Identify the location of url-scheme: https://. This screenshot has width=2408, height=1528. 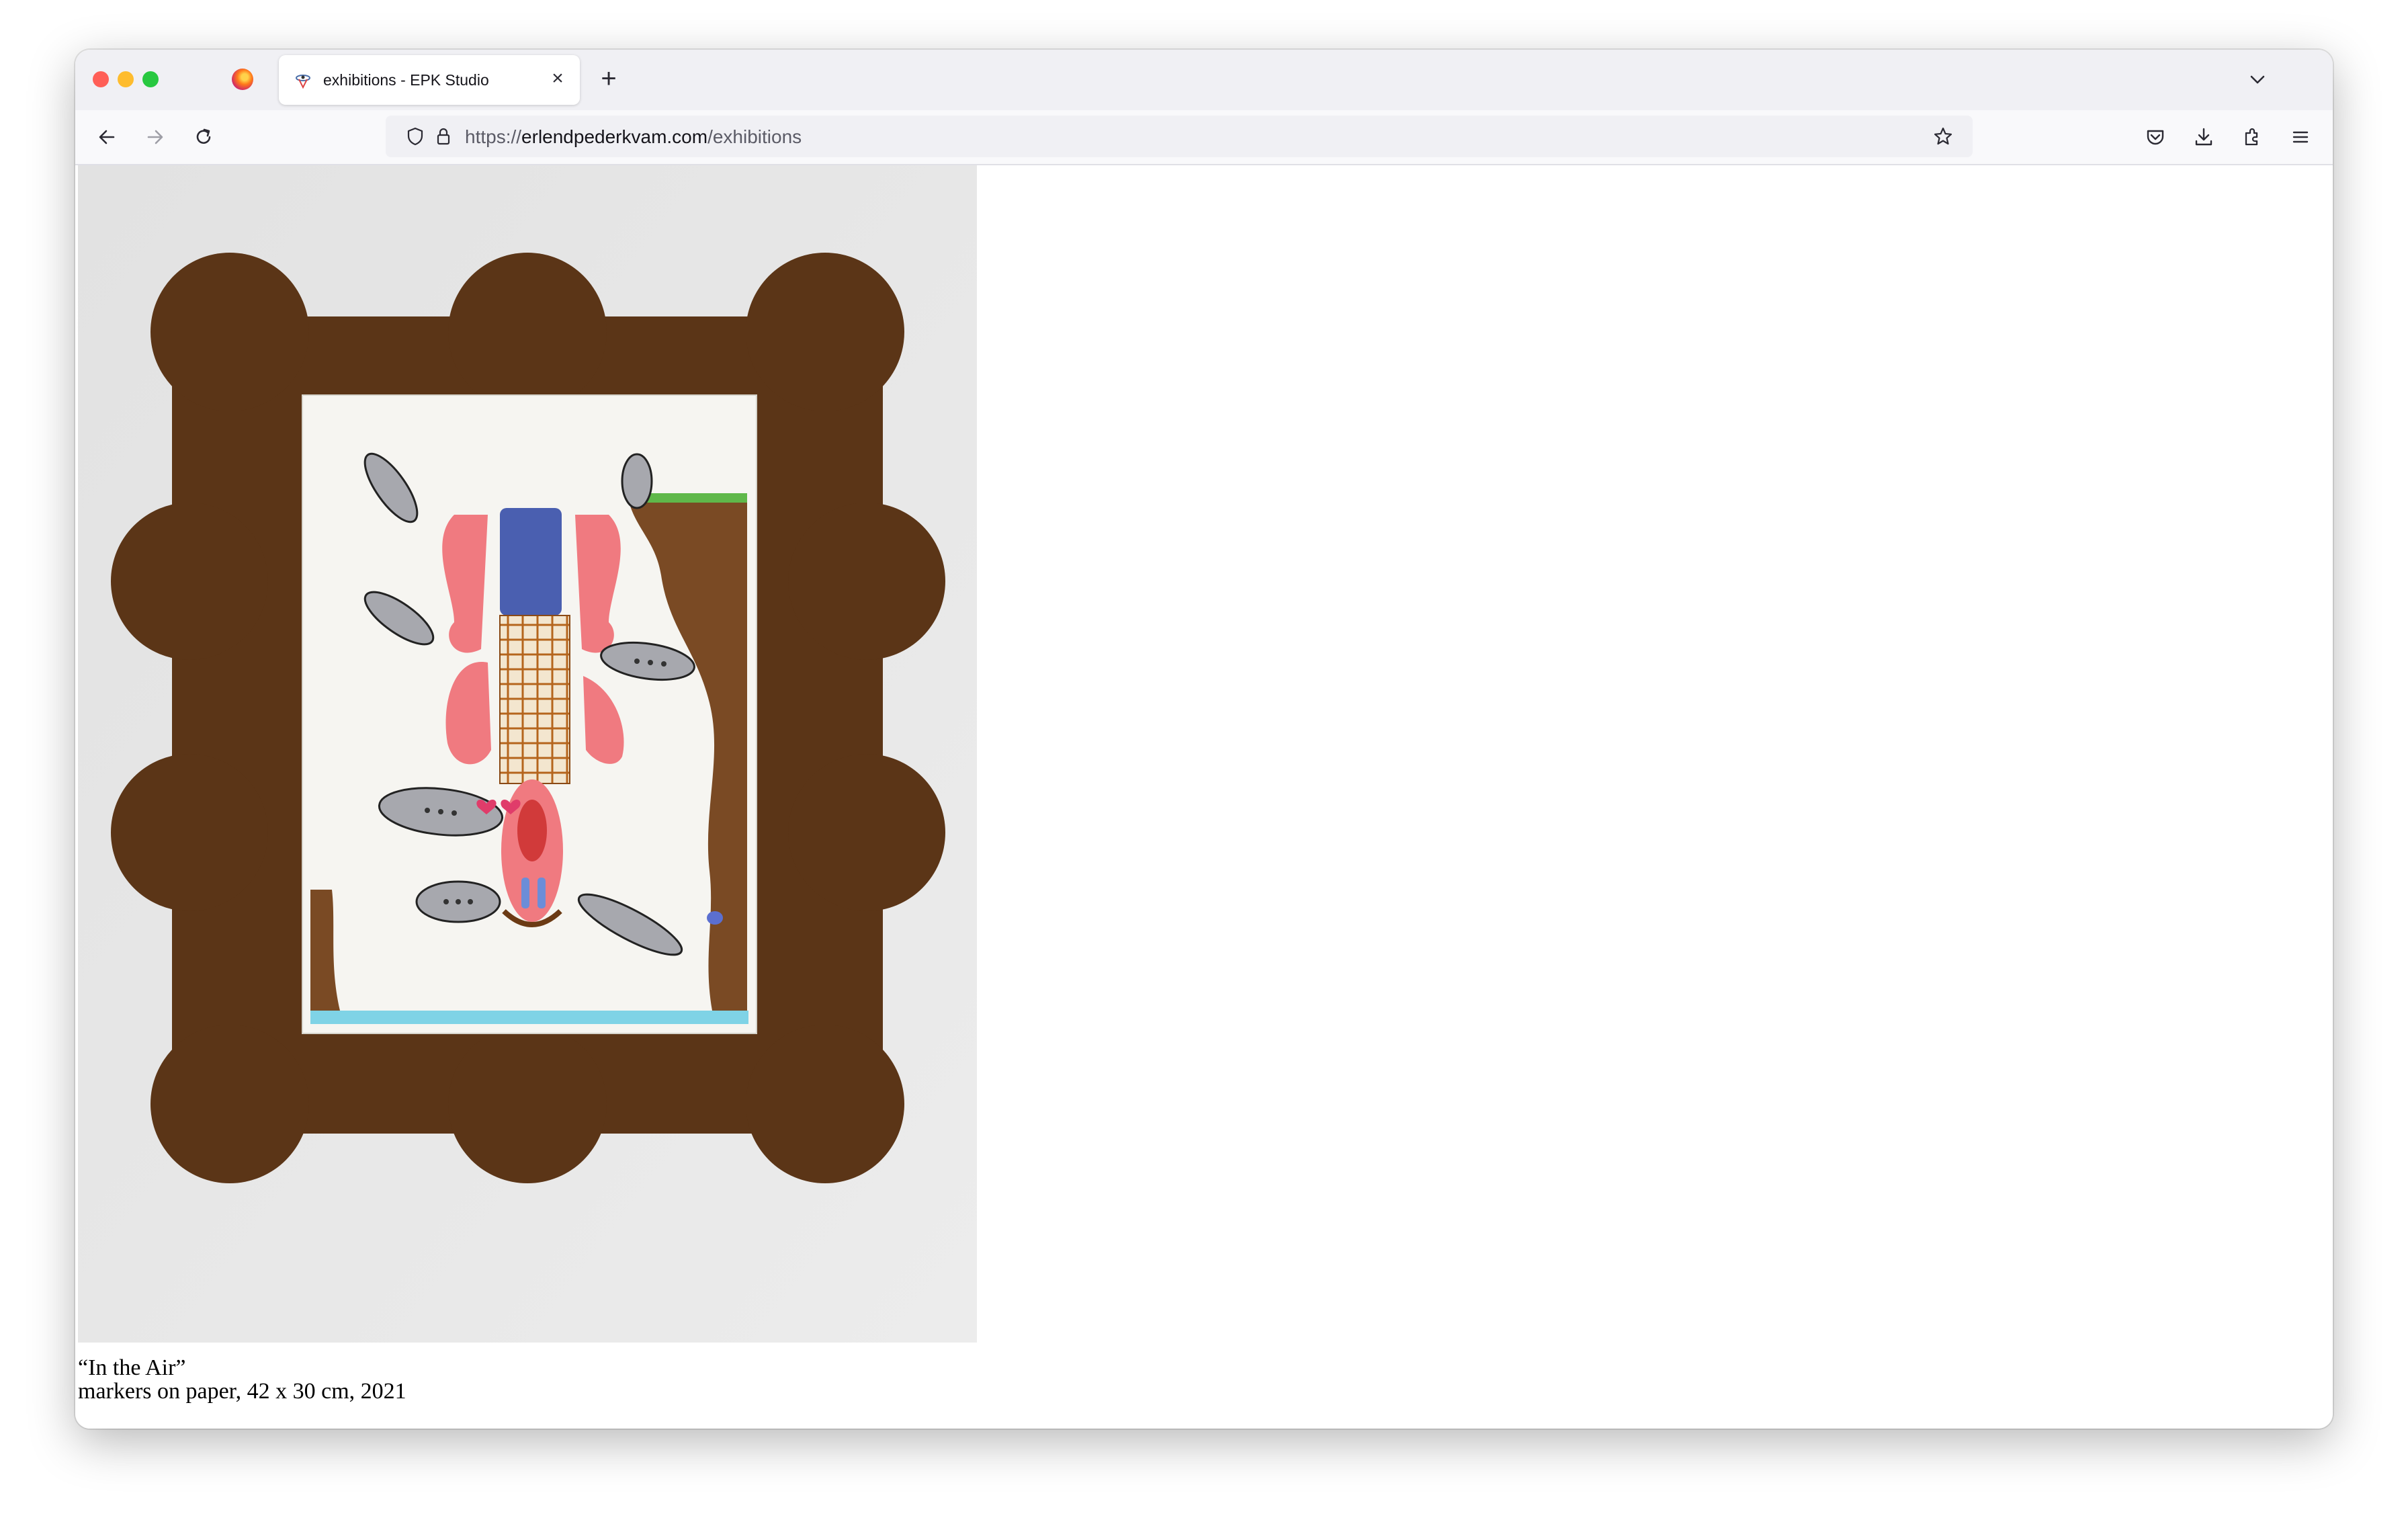
(493, 136).